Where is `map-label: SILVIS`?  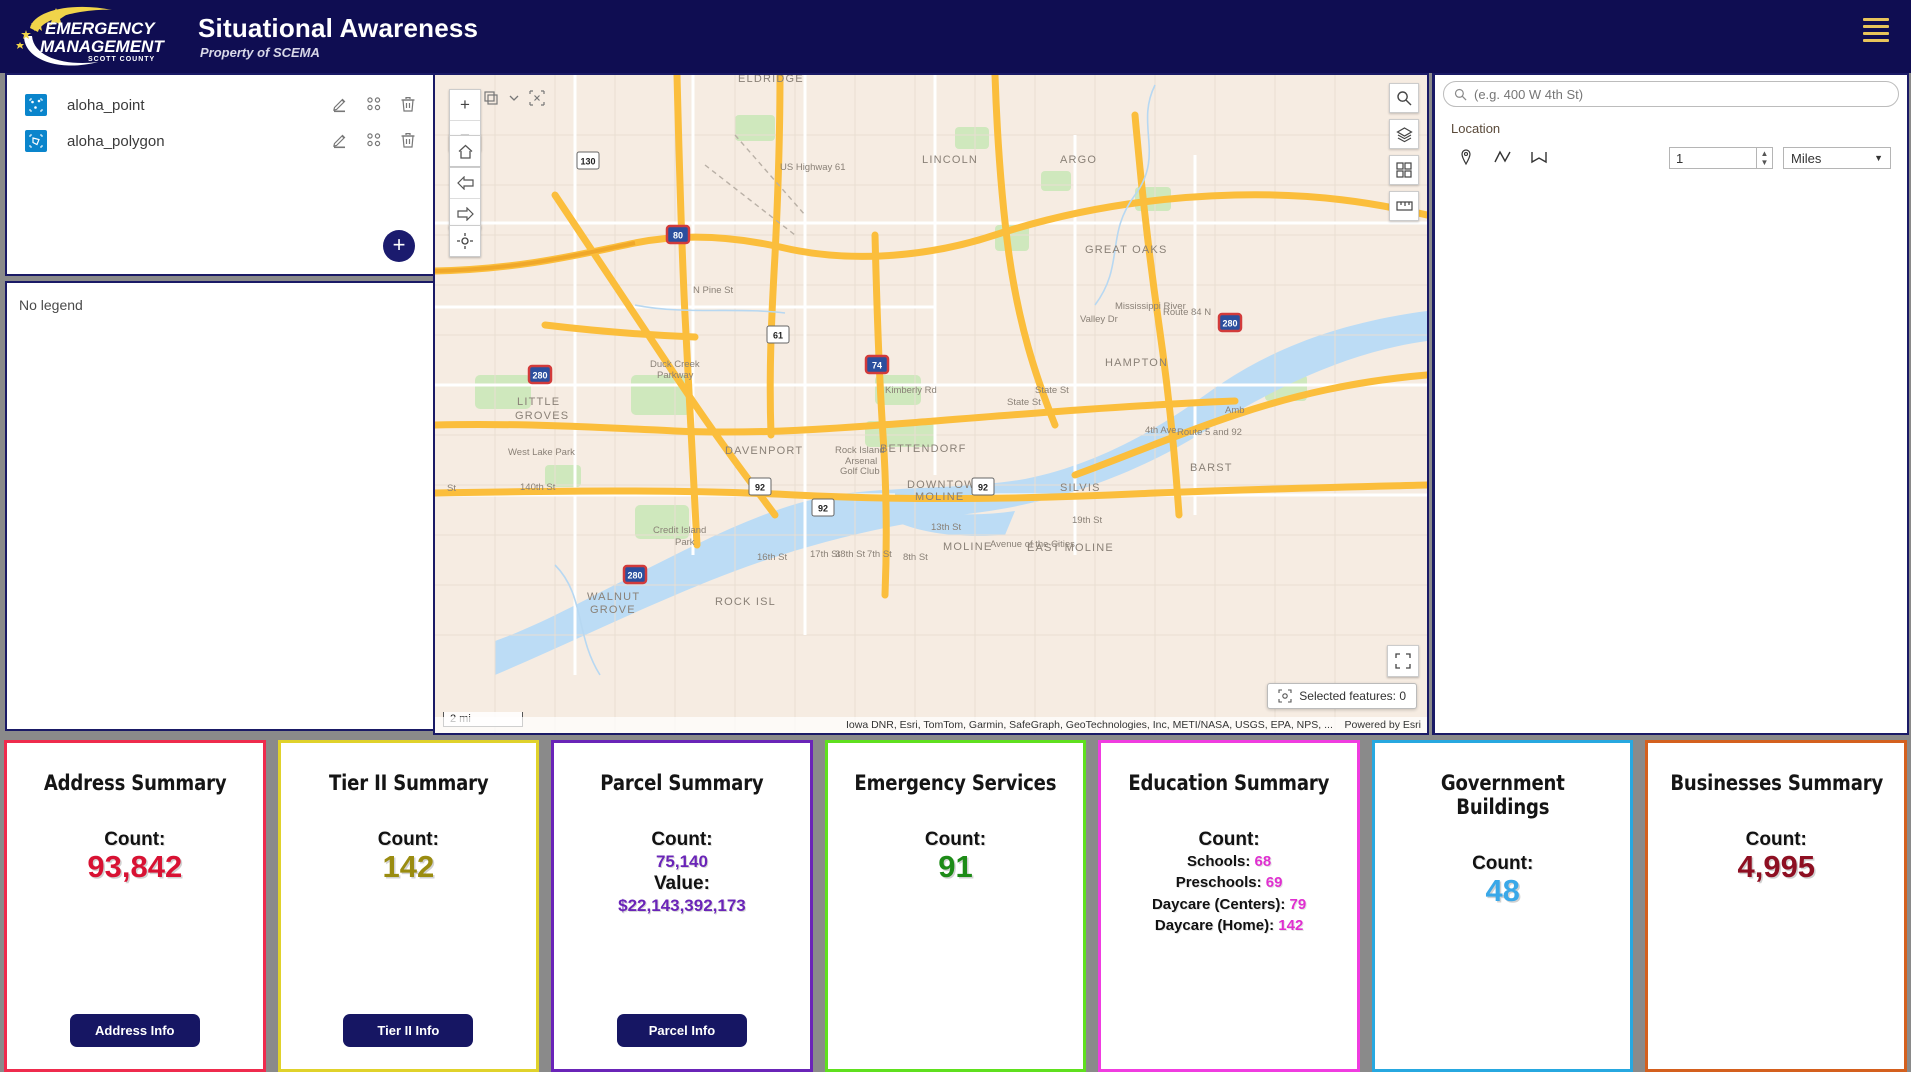 map-label: SILVIS is located at coordinates (1080, 488).